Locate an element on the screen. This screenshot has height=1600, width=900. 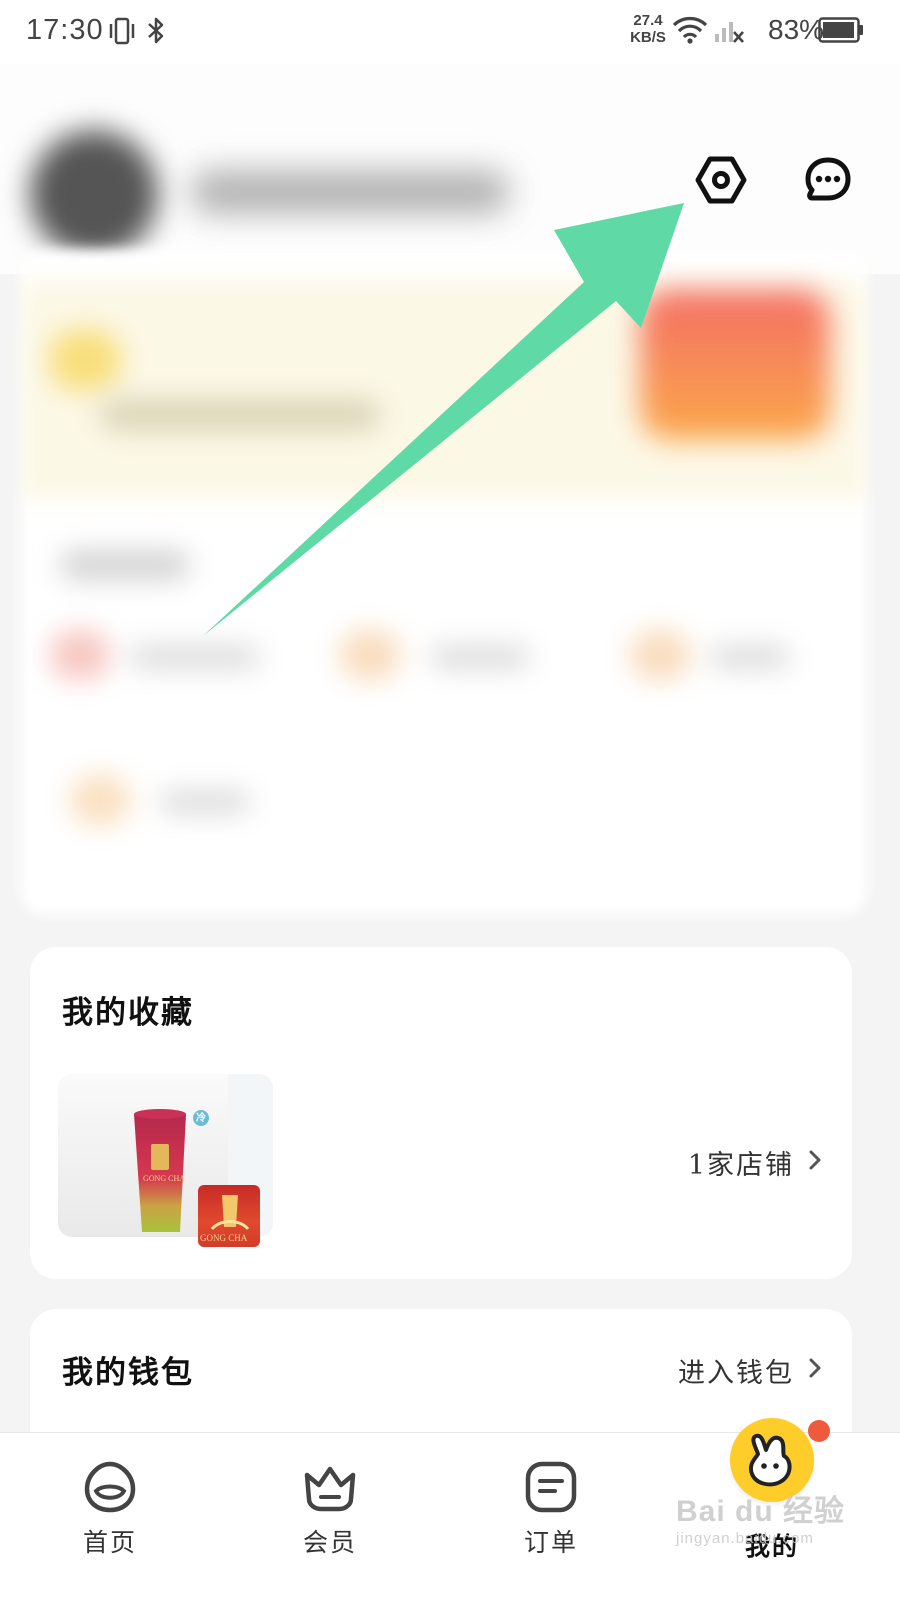
bluetooth-icon is located at coordinates (156, 33).